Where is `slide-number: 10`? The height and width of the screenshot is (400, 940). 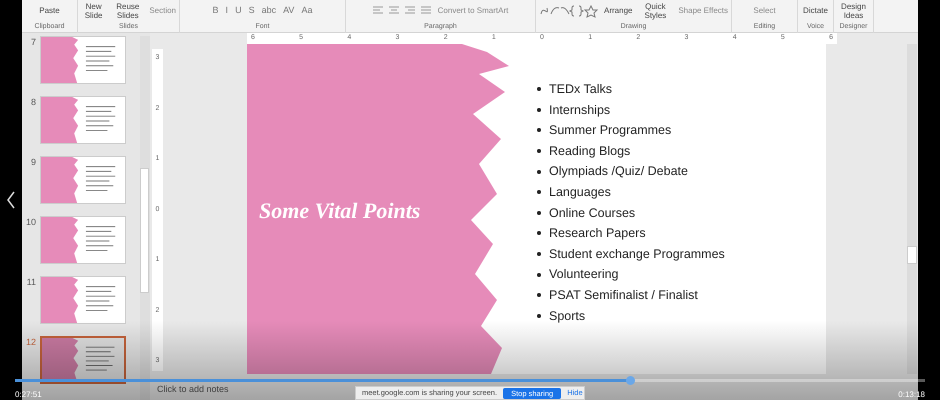
slide-number: 10 is located at coordinates (30, 222).